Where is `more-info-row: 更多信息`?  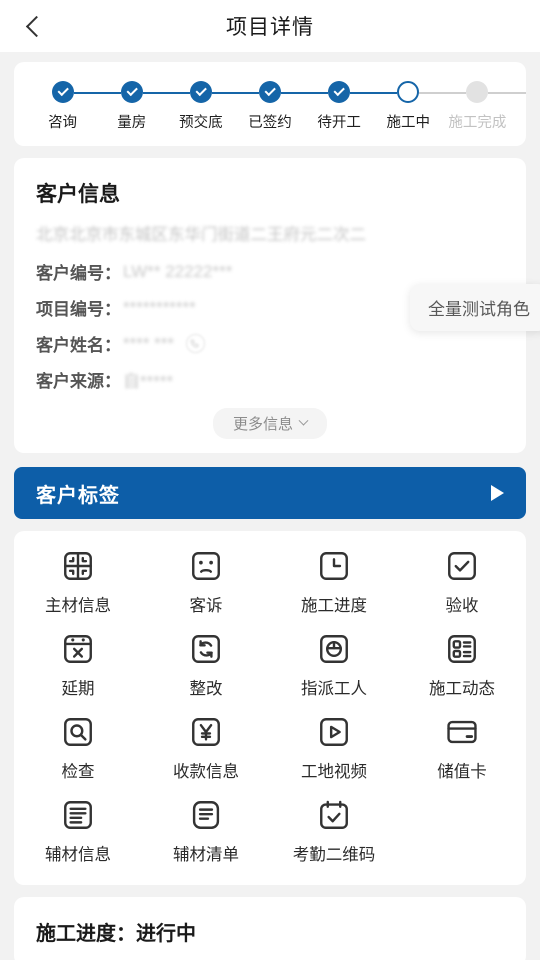 more-info-row: 更多信息 is located at coordinates (270, 423).